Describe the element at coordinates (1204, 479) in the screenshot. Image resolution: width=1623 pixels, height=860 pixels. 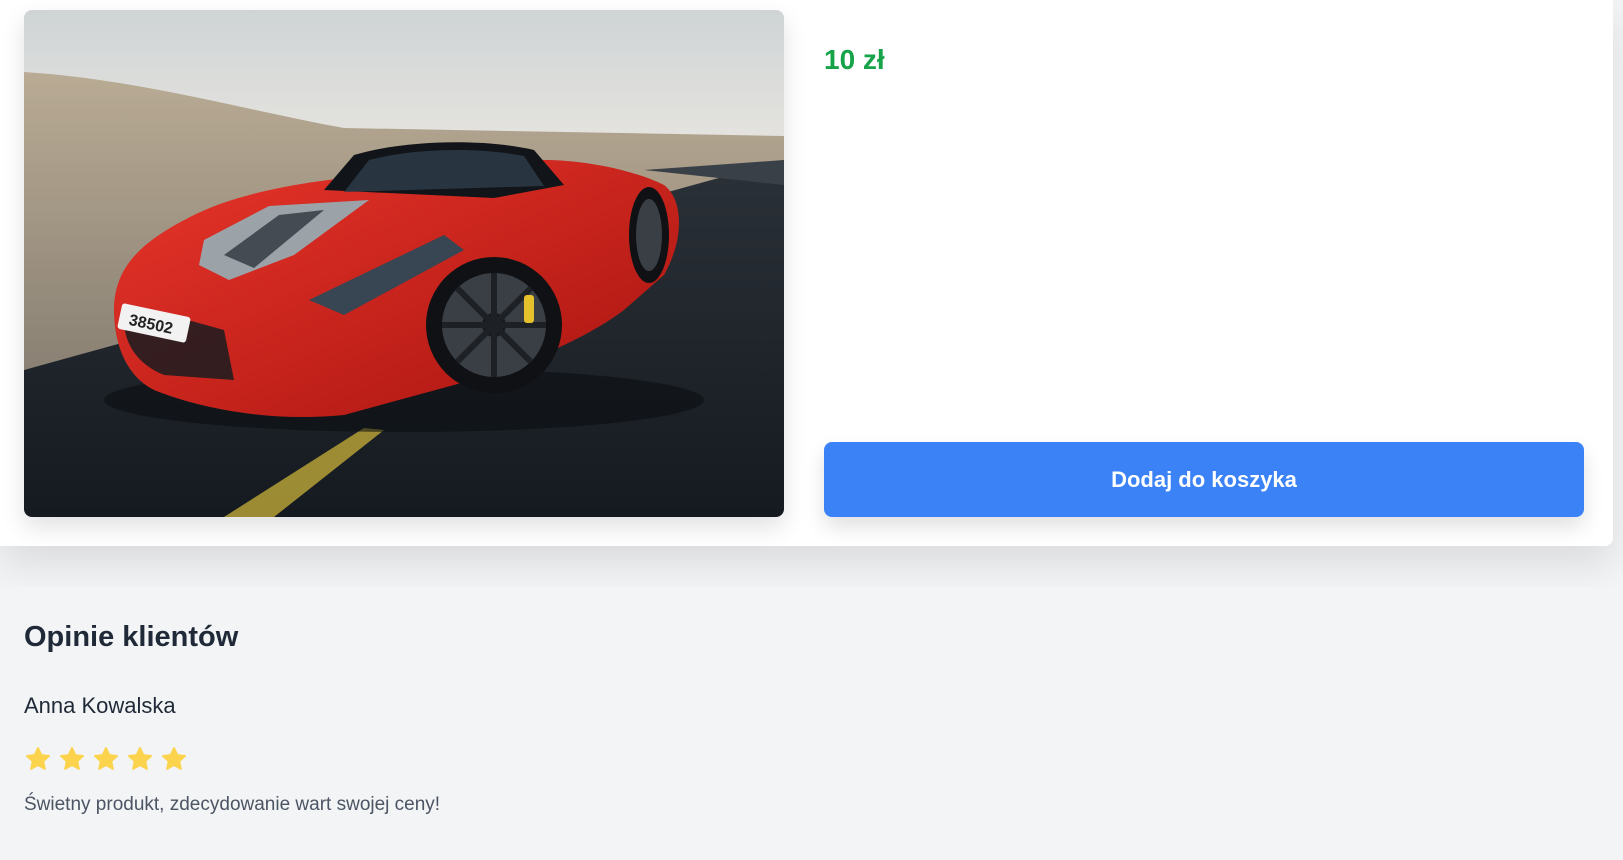
I see `add-to-cart-button: Dodaj do koszyka` at that location.